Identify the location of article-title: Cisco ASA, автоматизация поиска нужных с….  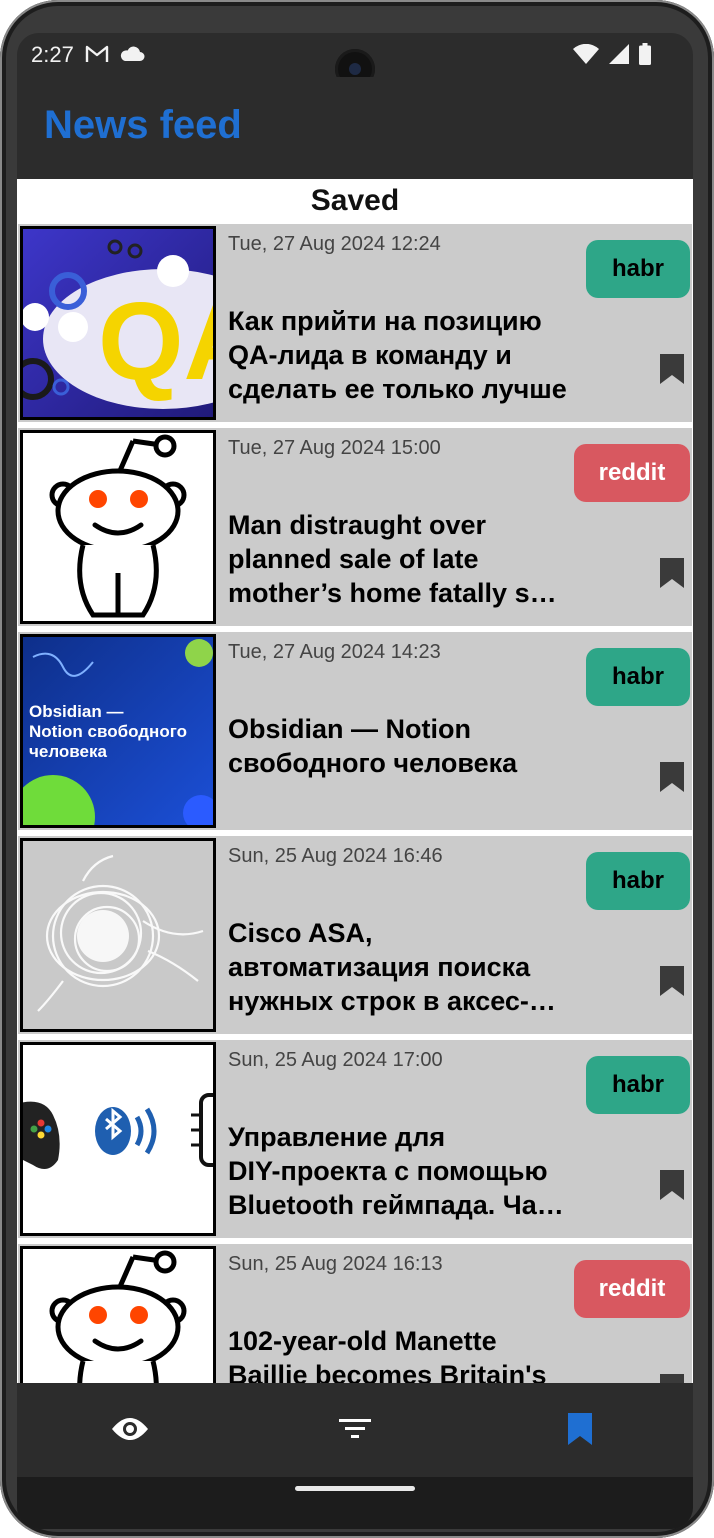
(392, 967).